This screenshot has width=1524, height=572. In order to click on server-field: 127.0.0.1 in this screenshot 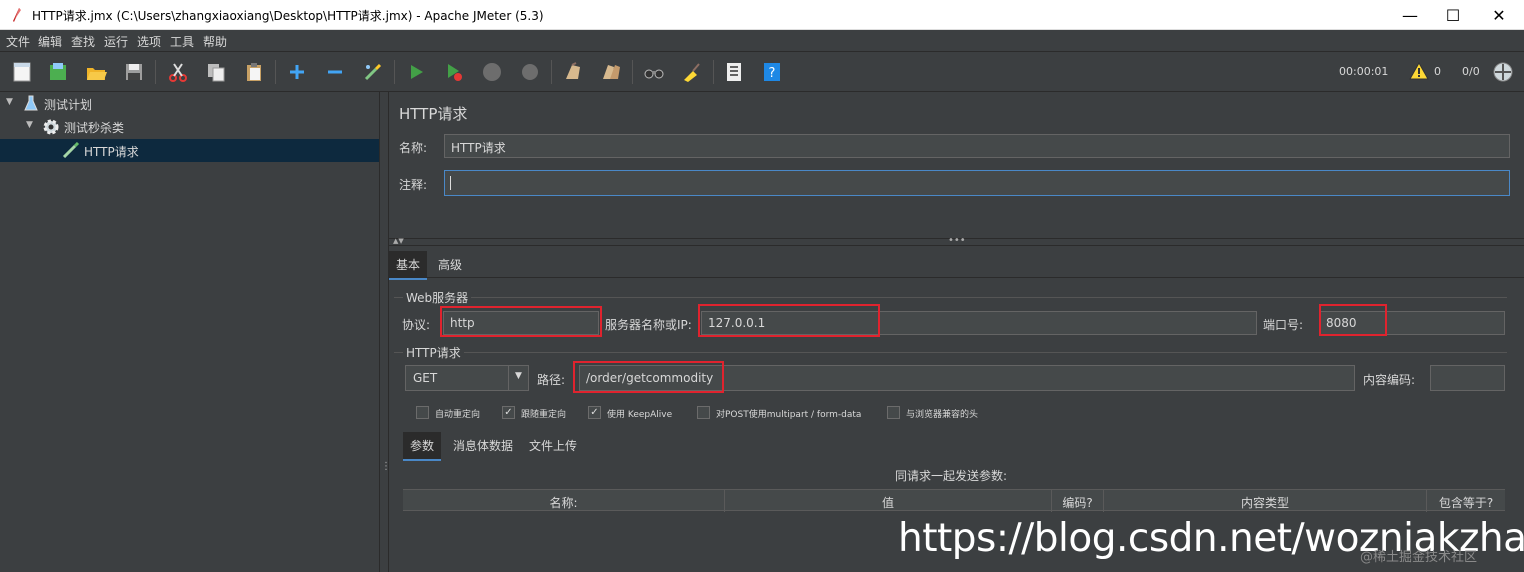, I will do `click(979, 323)`.